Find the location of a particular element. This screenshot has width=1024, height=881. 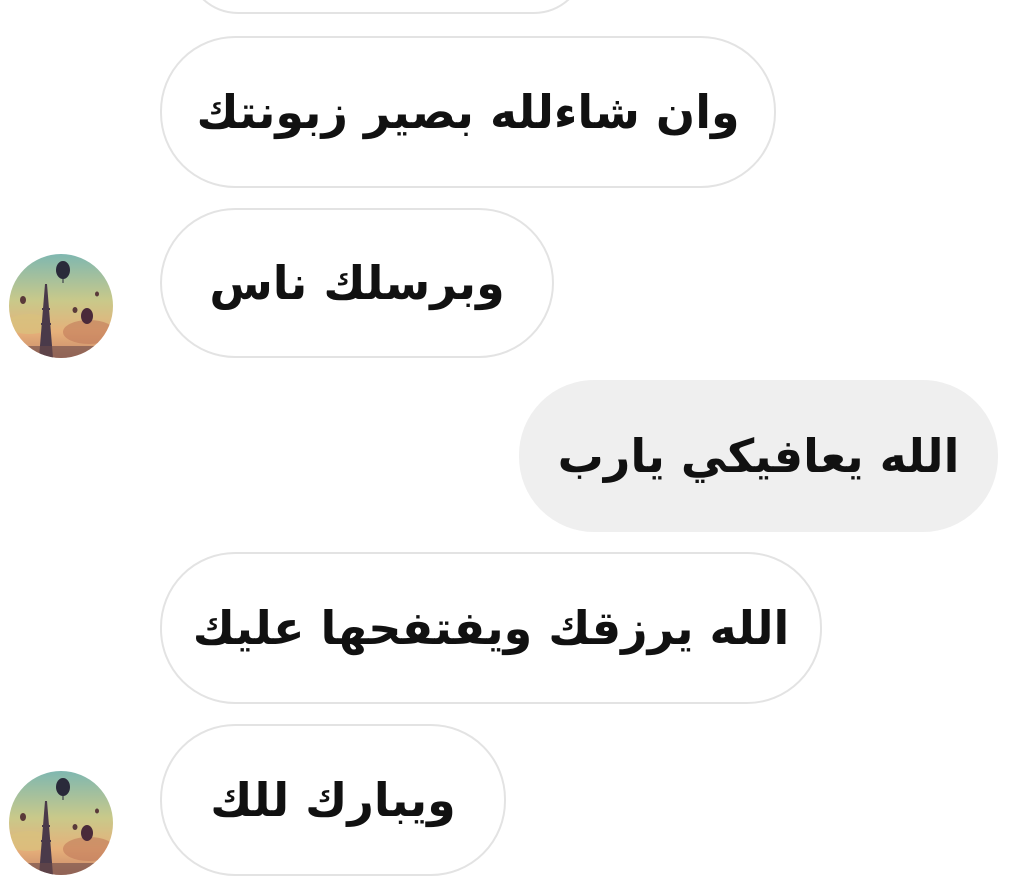

message-bubble-incoming: وان شاءلله بصير زبونتك is located at coordinates (468, 112).